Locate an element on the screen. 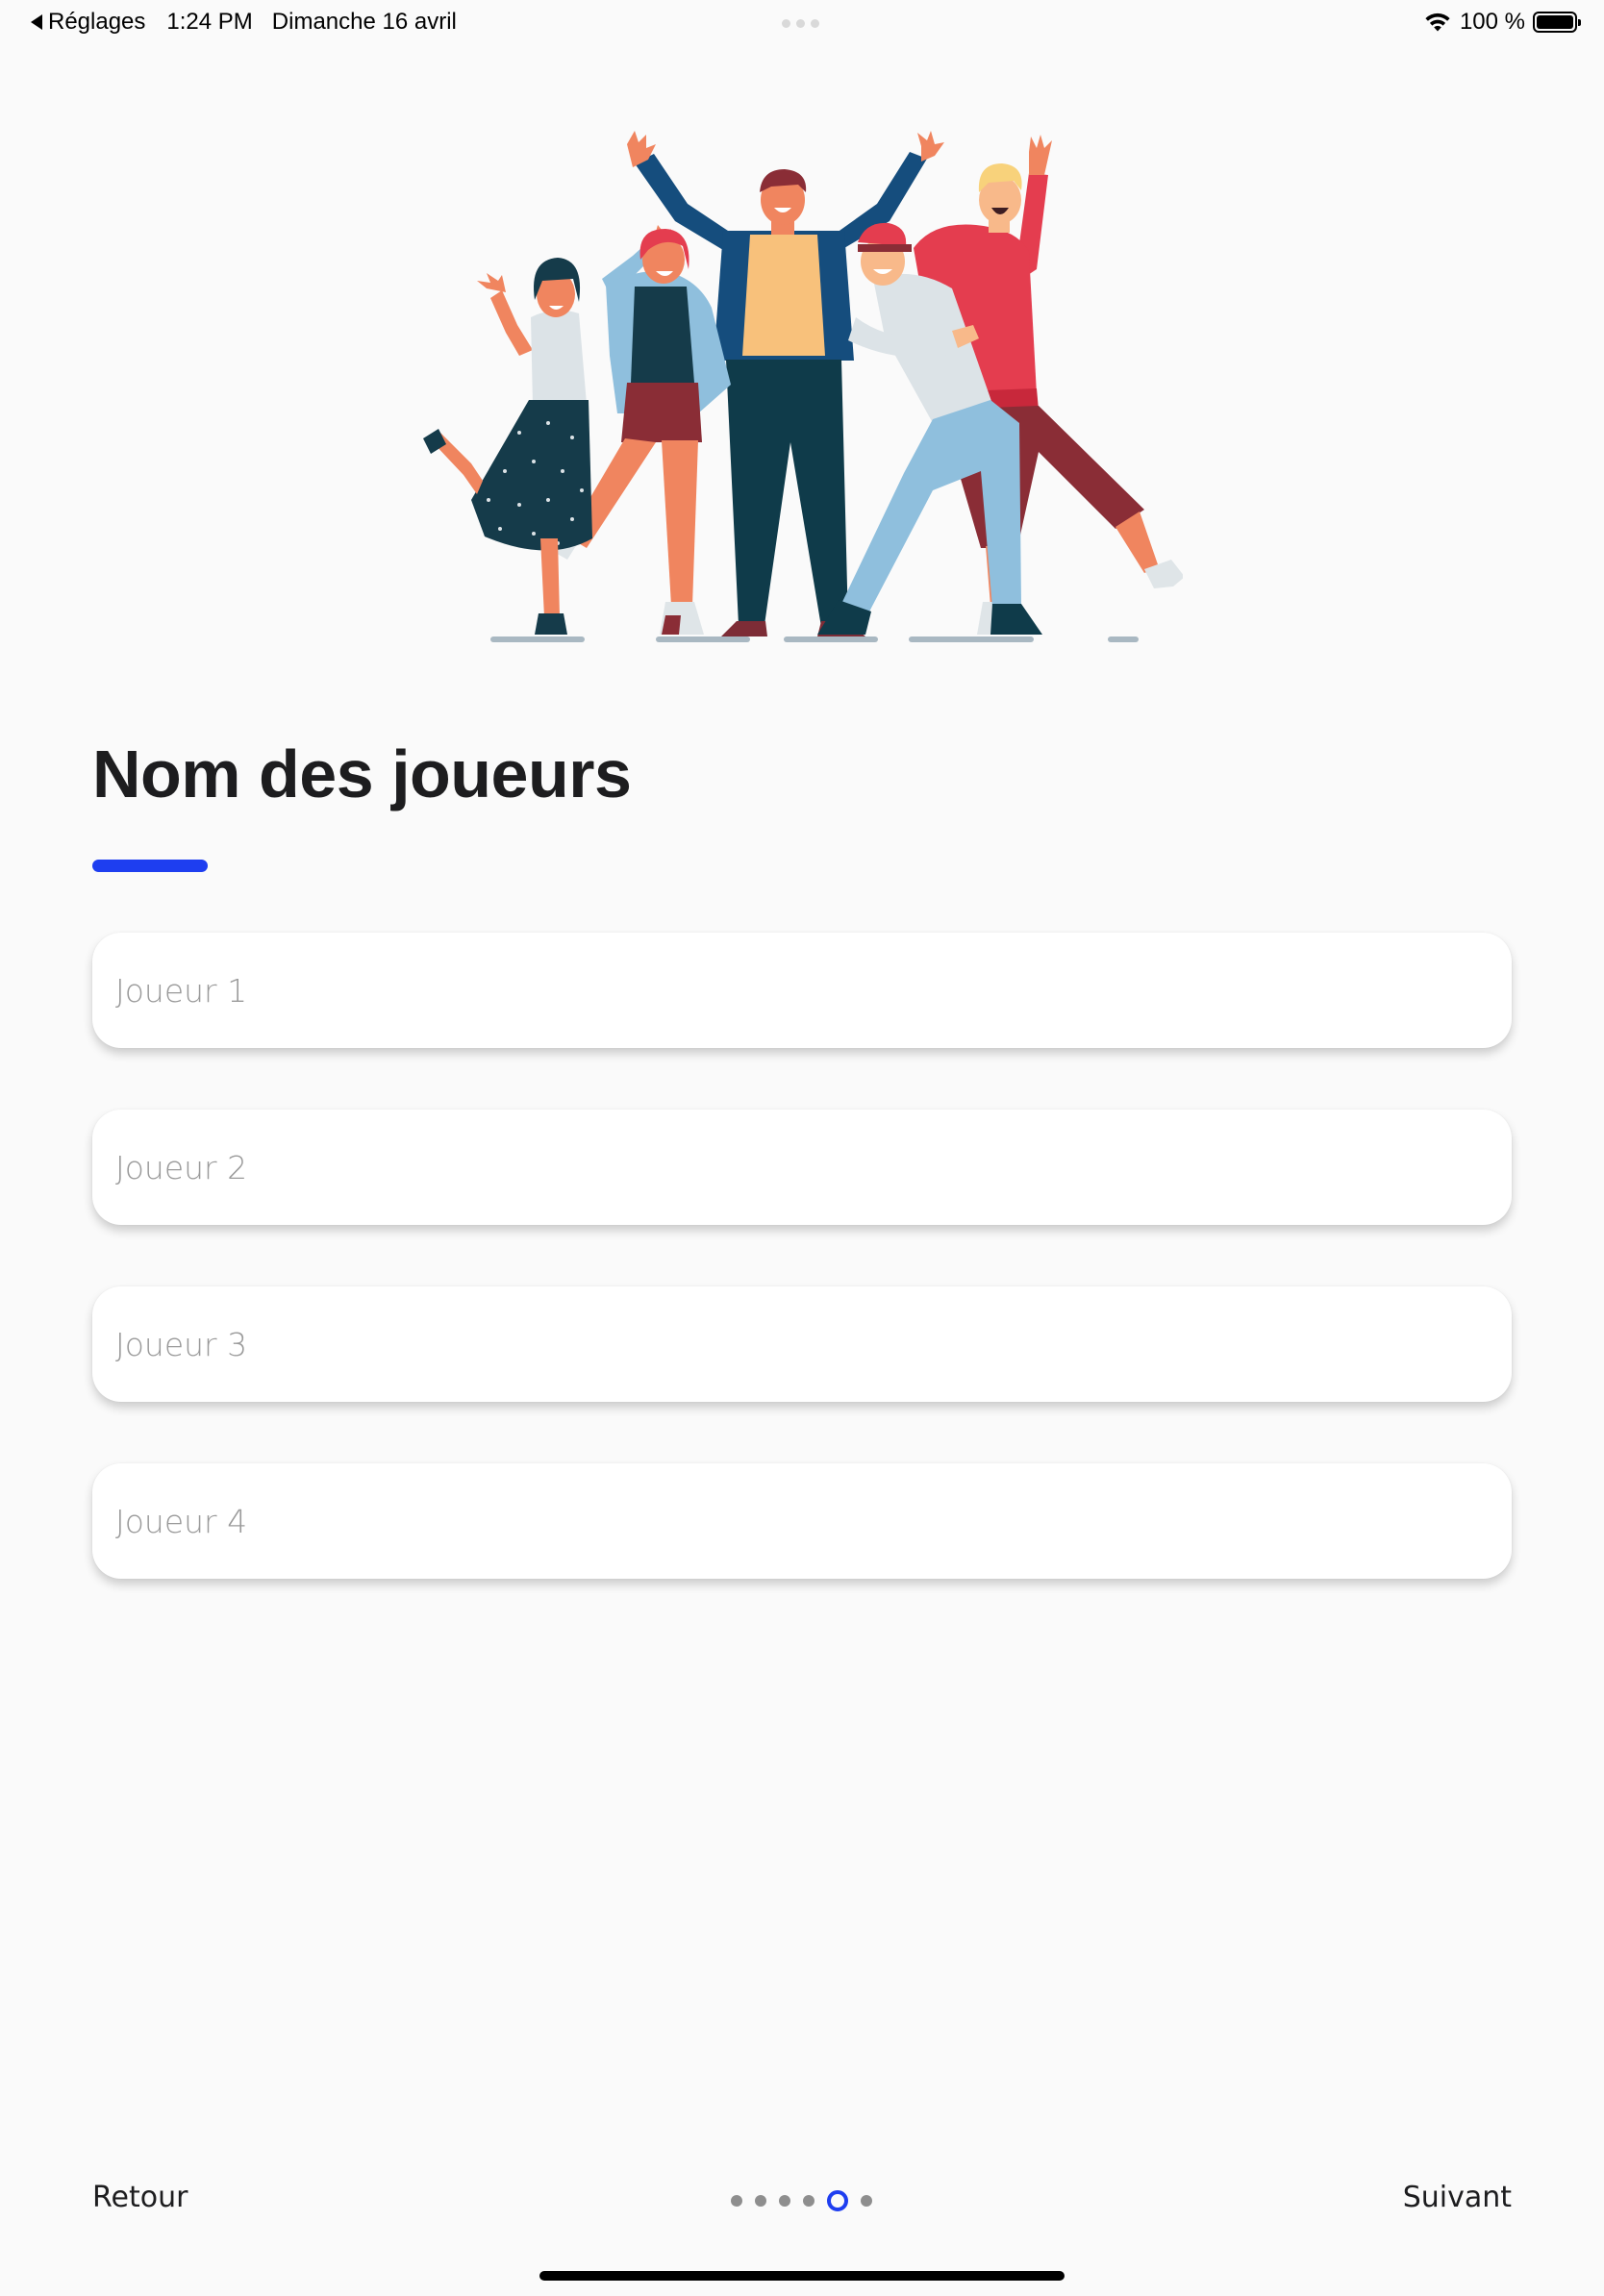 The height and width of the screenshot is (2296, 1604). status-date: Dimanche 16 avril is located at coordinates (364, 22).